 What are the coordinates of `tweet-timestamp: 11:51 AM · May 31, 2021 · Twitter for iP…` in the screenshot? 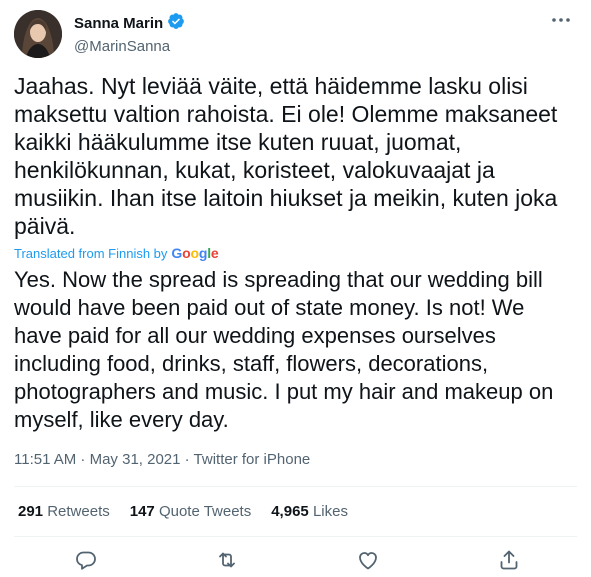 It's located at (162, 459).